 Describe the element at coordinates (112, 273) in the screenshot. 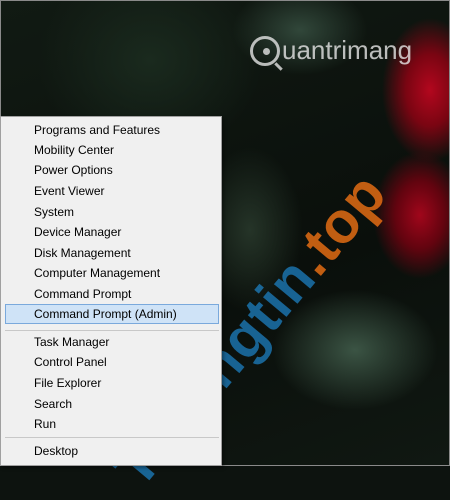

I see `menu-item-computer-management: Computer Management` at that location.